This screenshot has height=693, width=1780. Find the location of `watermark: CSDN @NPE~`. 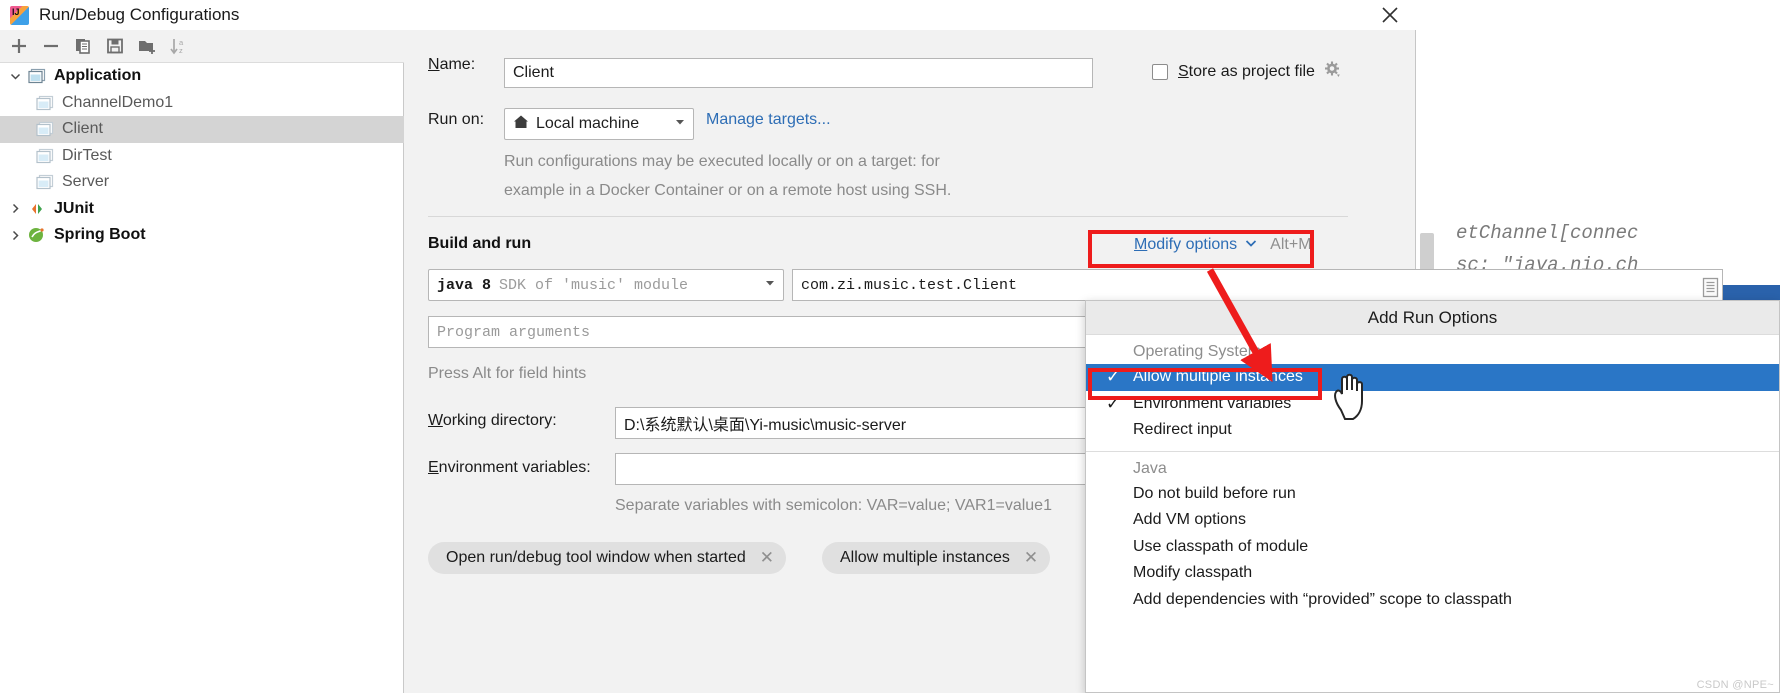

watermark: CSDN @NPE~ is located at coordinates (1735, 685).